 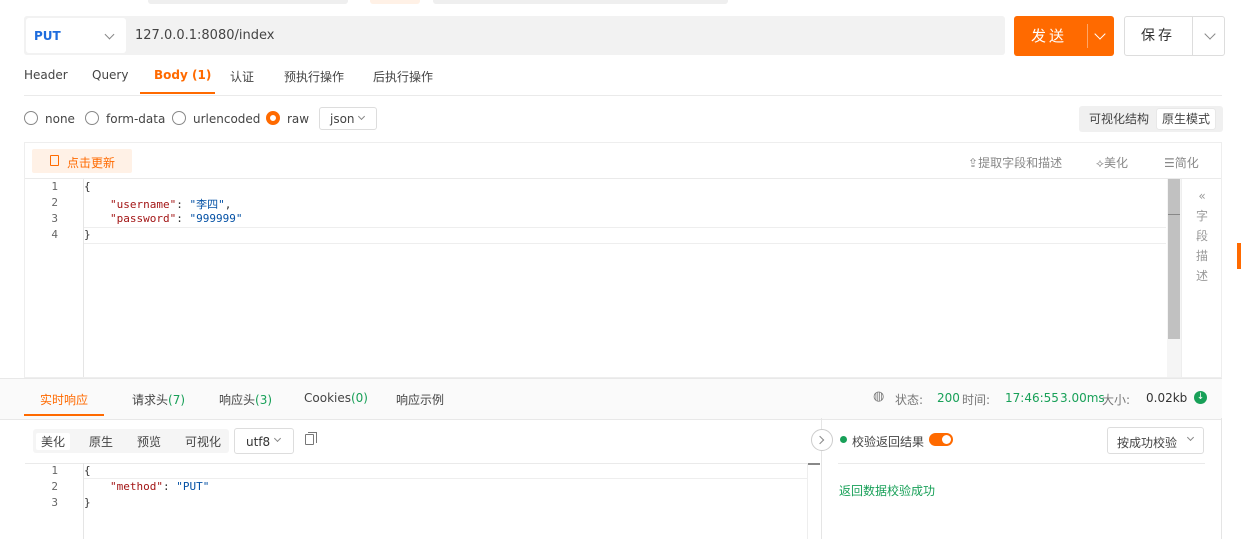 What do you see at coordinates (207, 204) in the screenshot?
I see `json-value: "李四"` at bounding box center [207, 204].